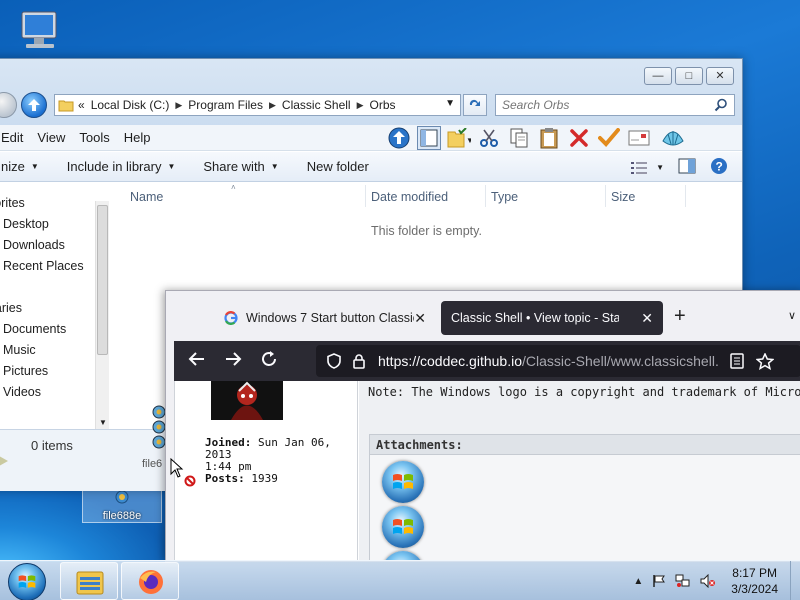 This screenshot has height=600, width=800. I want to click on close-button: ✕, so click(720, 76).